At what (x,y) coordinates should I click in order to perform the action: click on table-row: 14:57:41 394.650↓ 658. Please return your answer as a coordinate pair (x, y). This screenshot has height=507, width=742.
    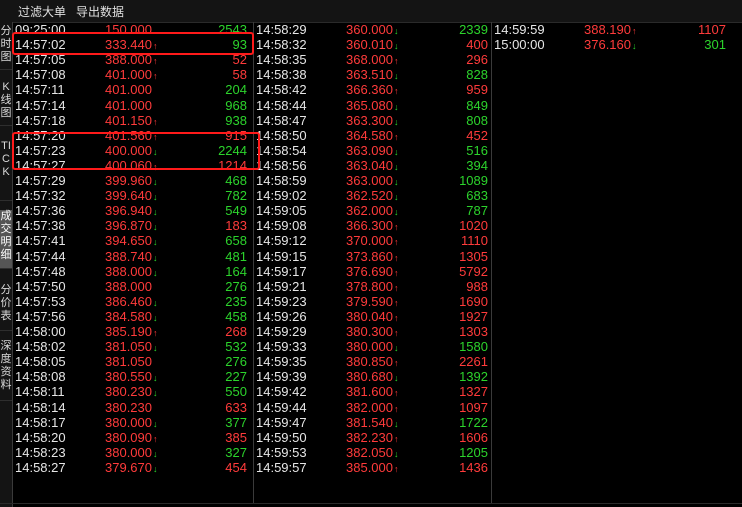
    Looking at the image, I should click on (133, 241).